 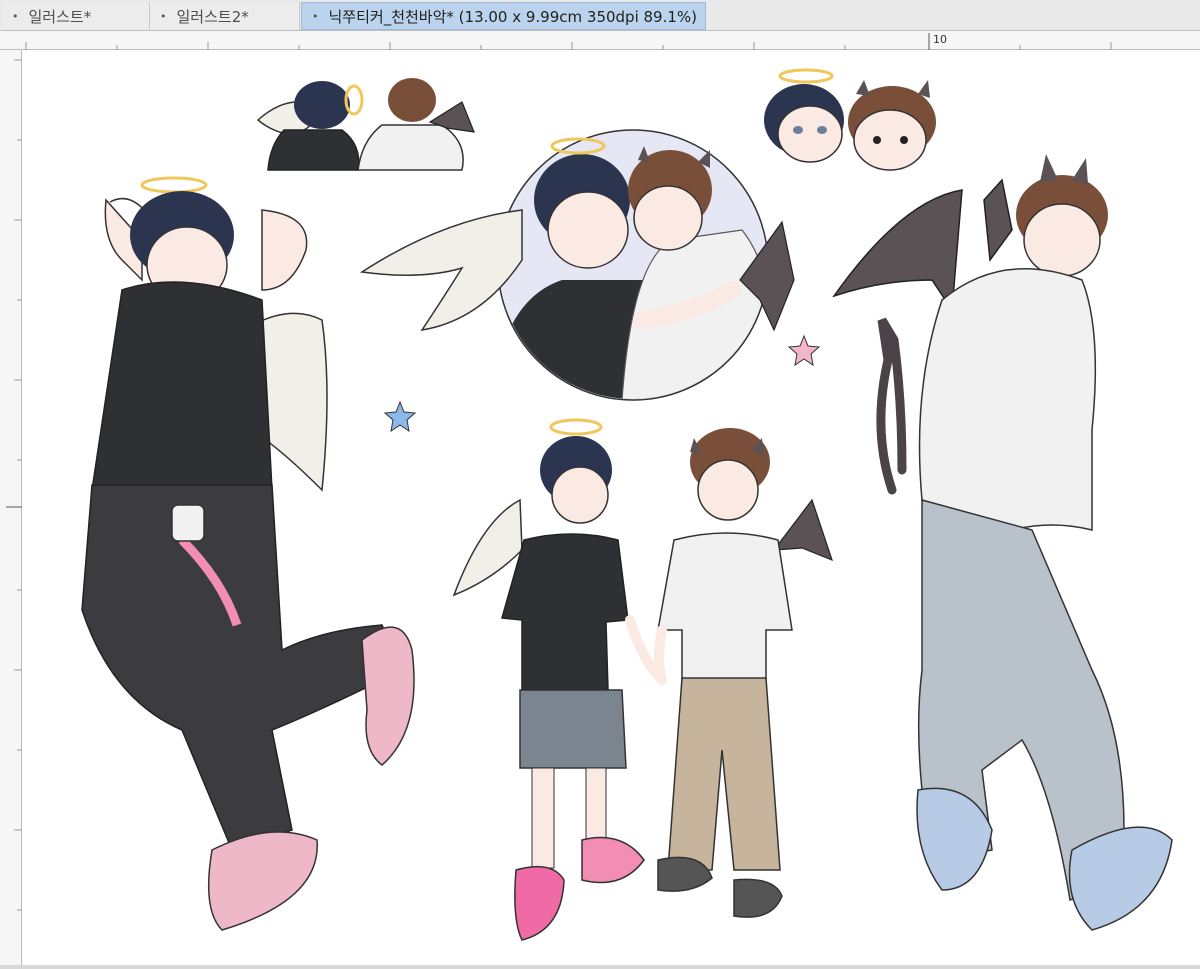 I want to click on tab-illustration-2: • 일러스트2*, so click(x=225, y=16).